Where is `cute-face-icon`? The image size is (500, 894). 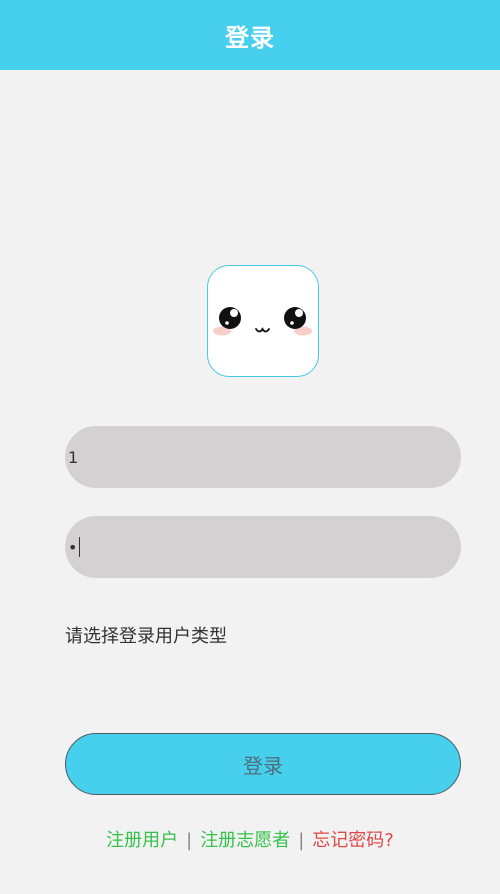
cute-face-icon is located at coordinates (262, 321).